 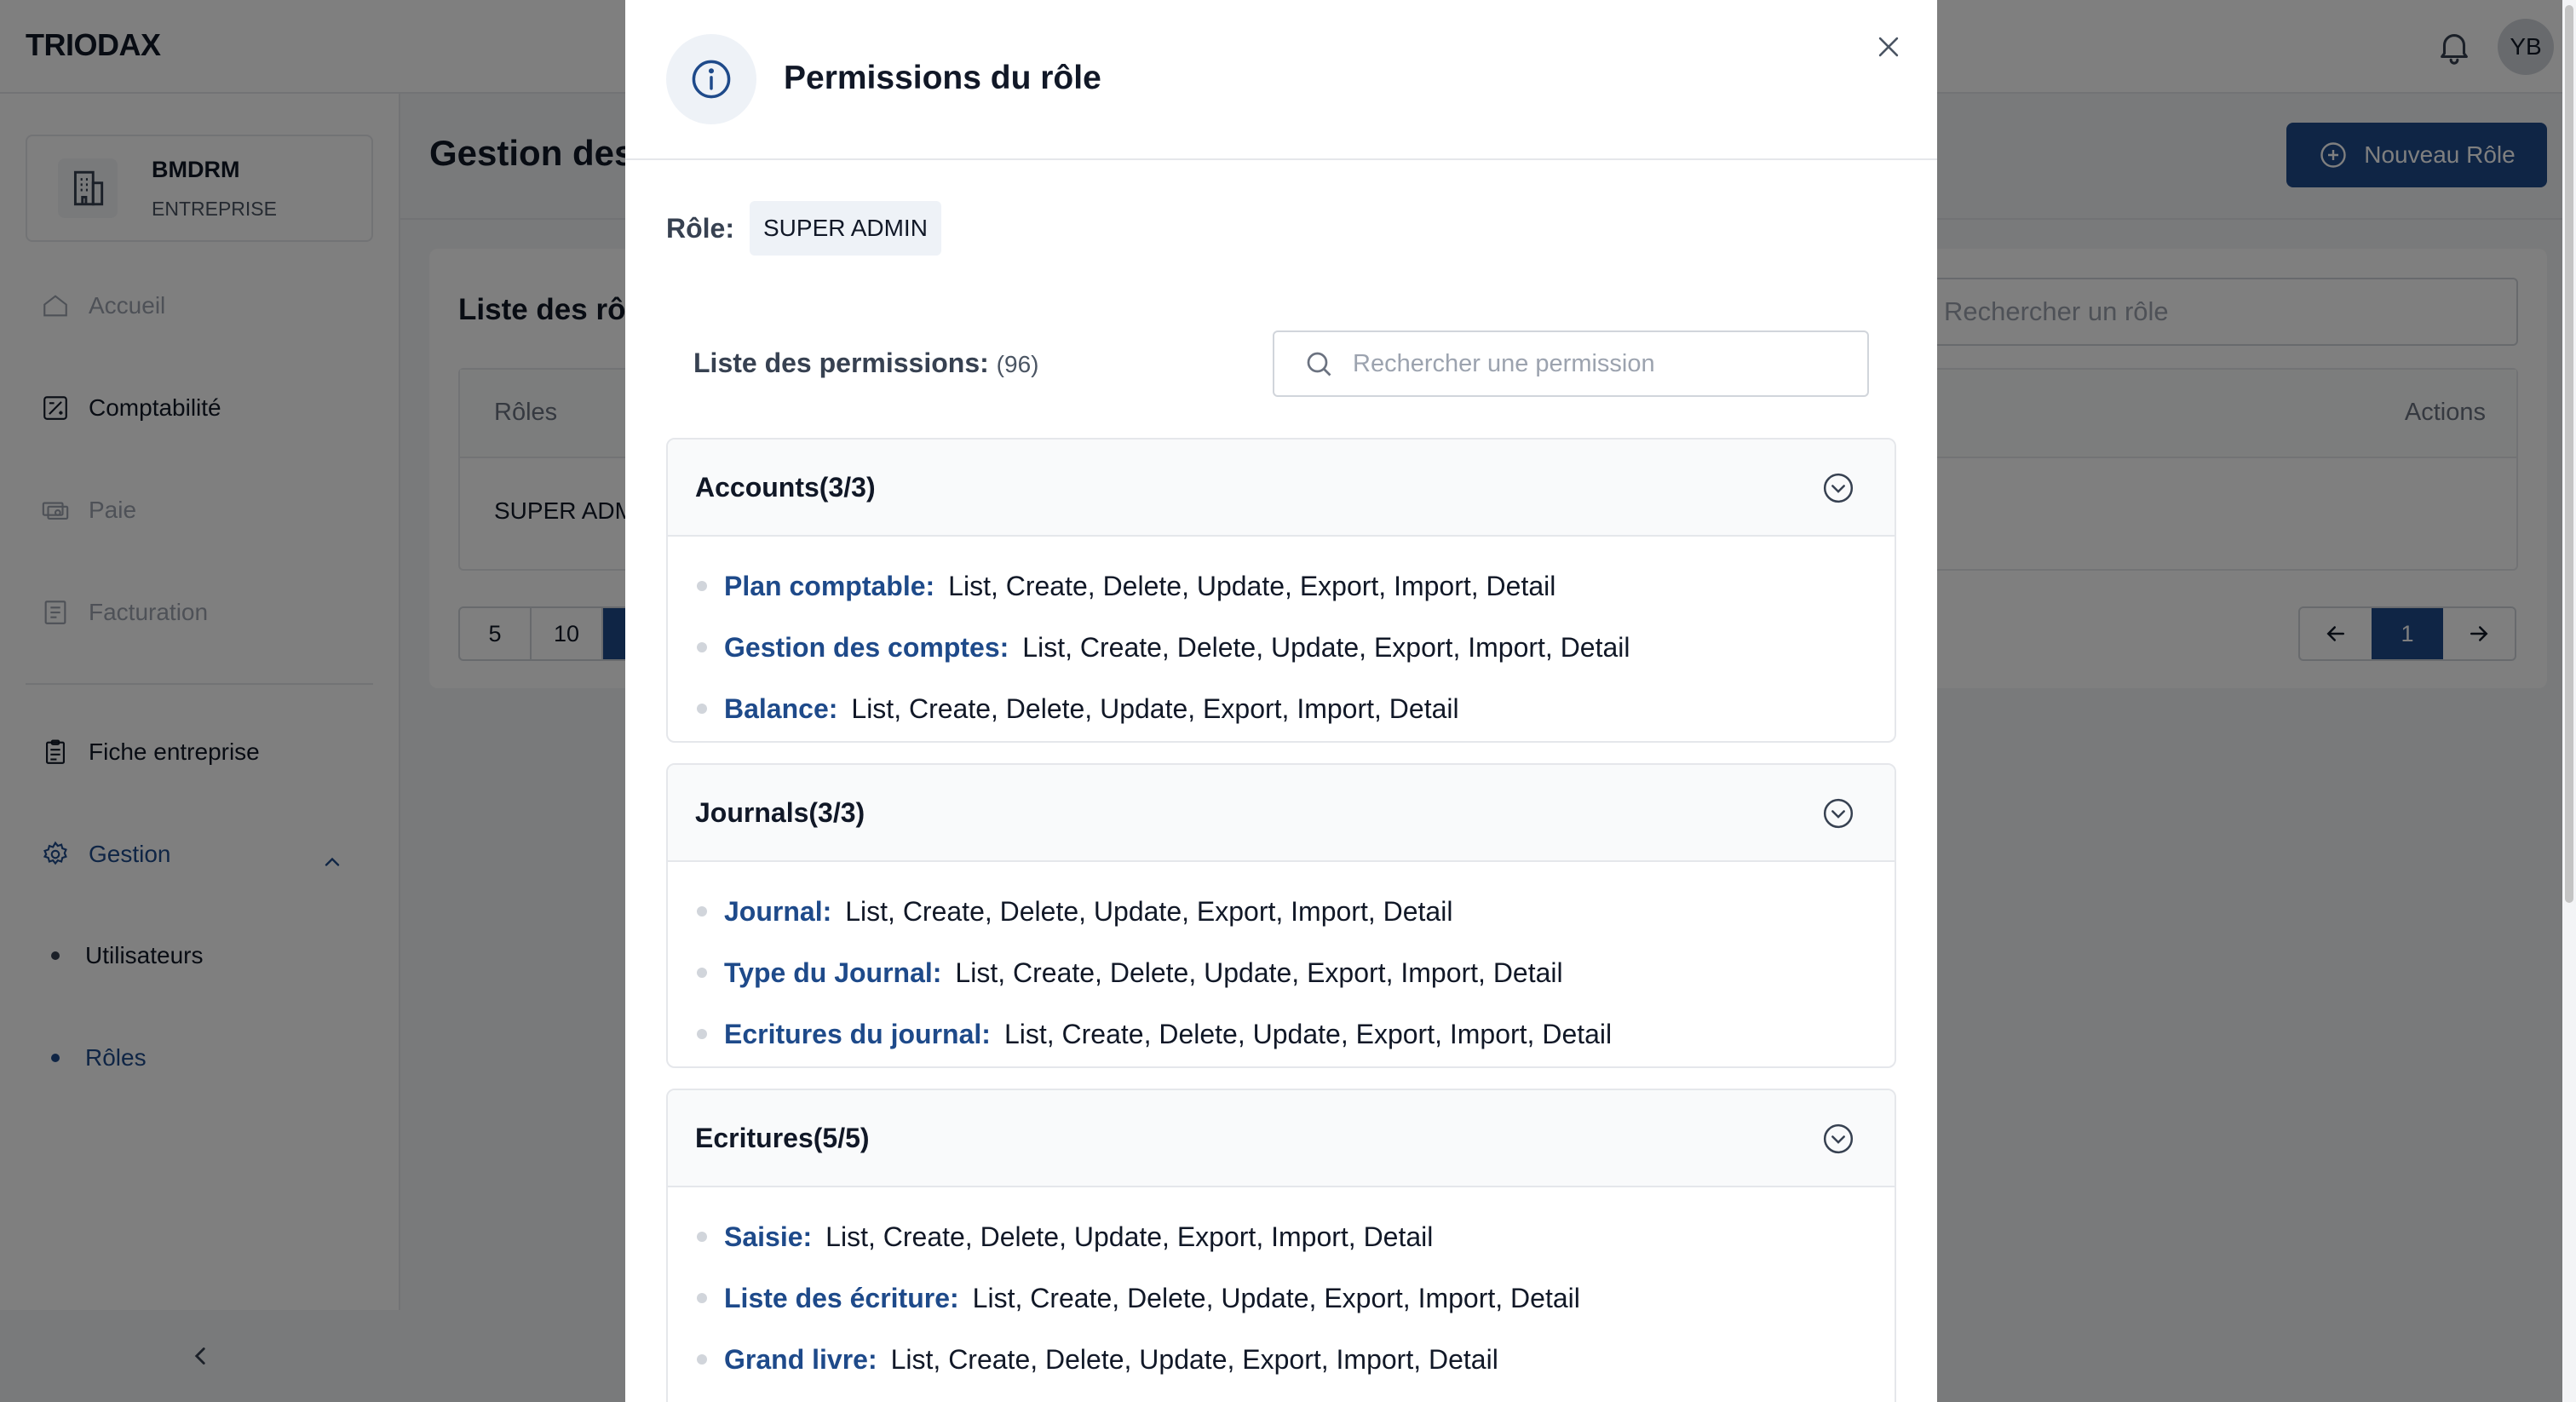 What do you see at coordinates (845, 228) in the screenshot?
I see `role-badge: SUPER ADMIN` at bounding box center [845, 228].